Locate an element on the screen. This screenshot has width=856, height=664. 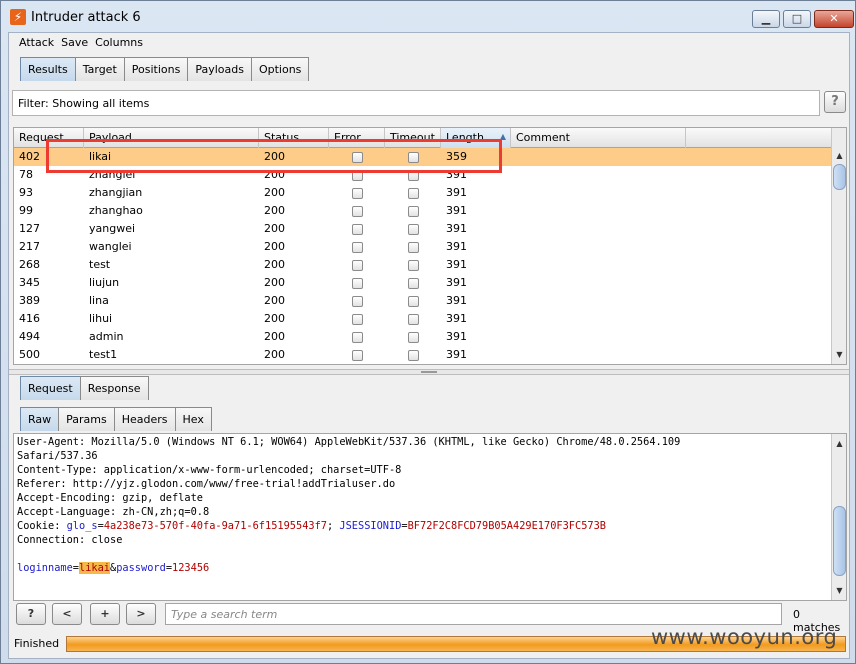
cell-payload: zhangjian is located at coordinates (116, 192).